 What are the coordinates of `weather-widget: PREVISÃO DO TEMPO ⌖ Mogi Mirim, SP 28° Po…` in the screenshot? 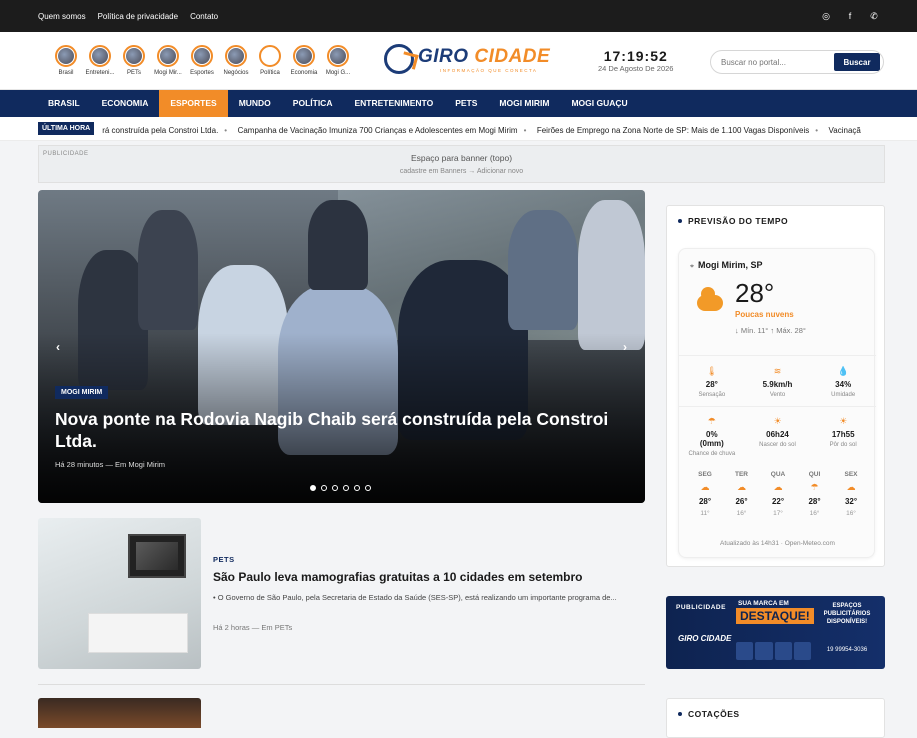 It's located at (775, 386).